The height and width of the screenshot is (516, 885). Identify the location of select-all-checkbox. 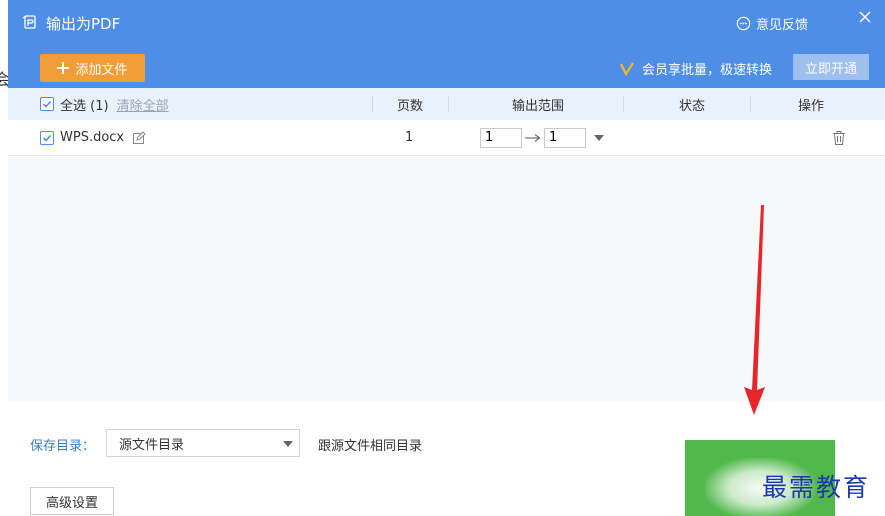
(47, 104).